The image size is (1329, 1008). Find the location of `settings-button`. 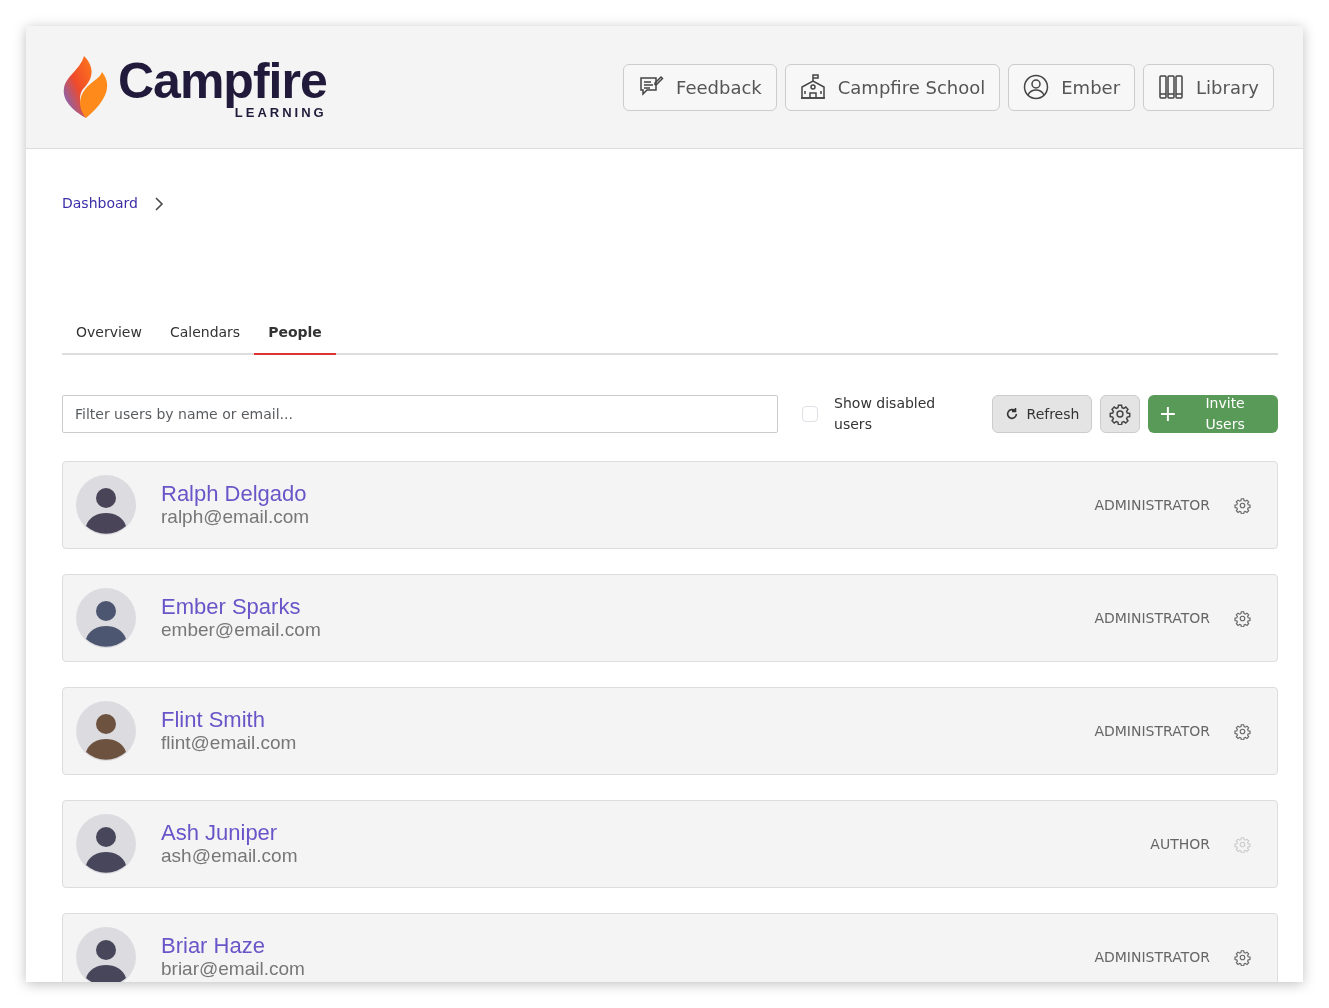

settings-button is located at coordinates (1120, 414).